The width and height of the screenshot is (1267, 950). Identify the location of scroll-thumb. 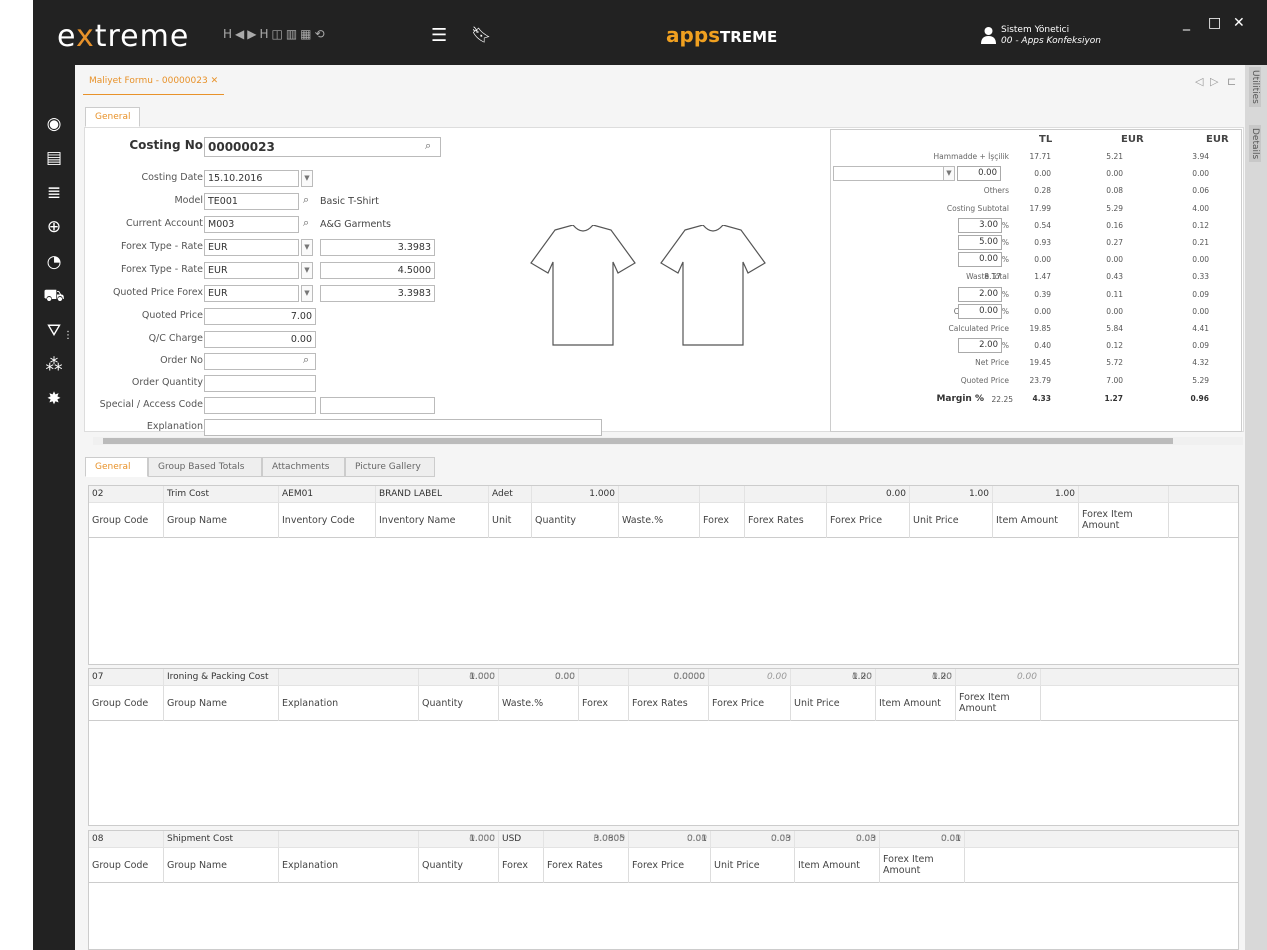
(638, 441).